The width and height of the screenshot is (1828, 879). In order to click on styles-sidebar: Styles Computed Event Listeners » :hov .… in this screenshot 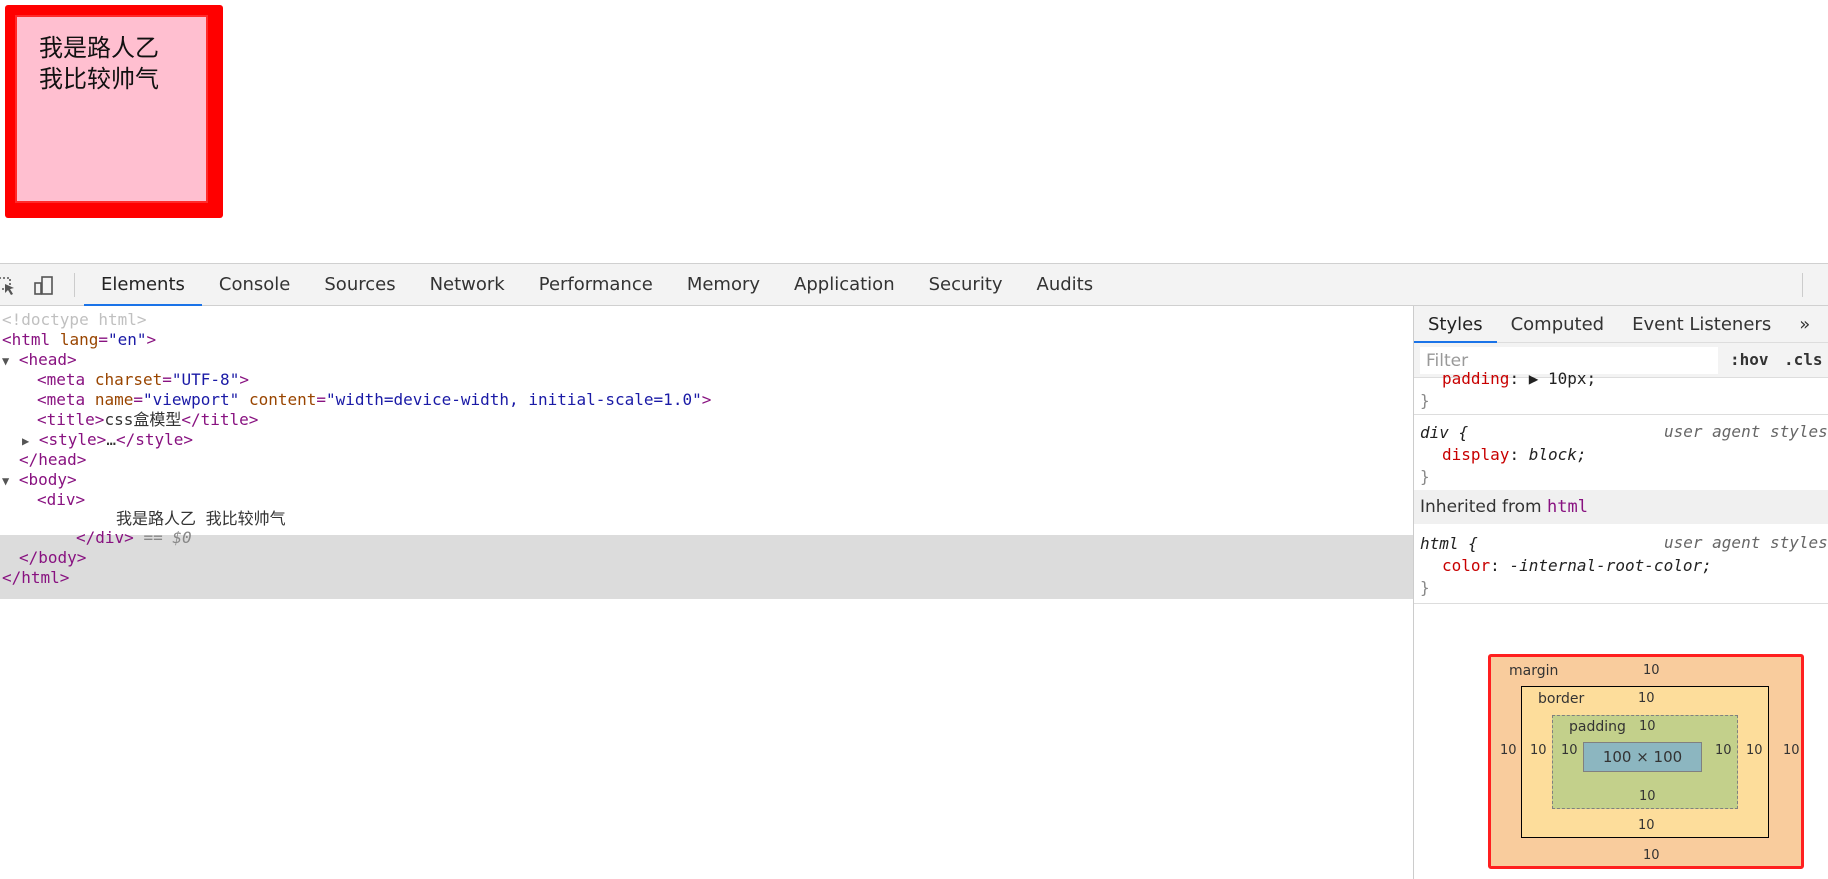, I will do `click(1620, 592)`.